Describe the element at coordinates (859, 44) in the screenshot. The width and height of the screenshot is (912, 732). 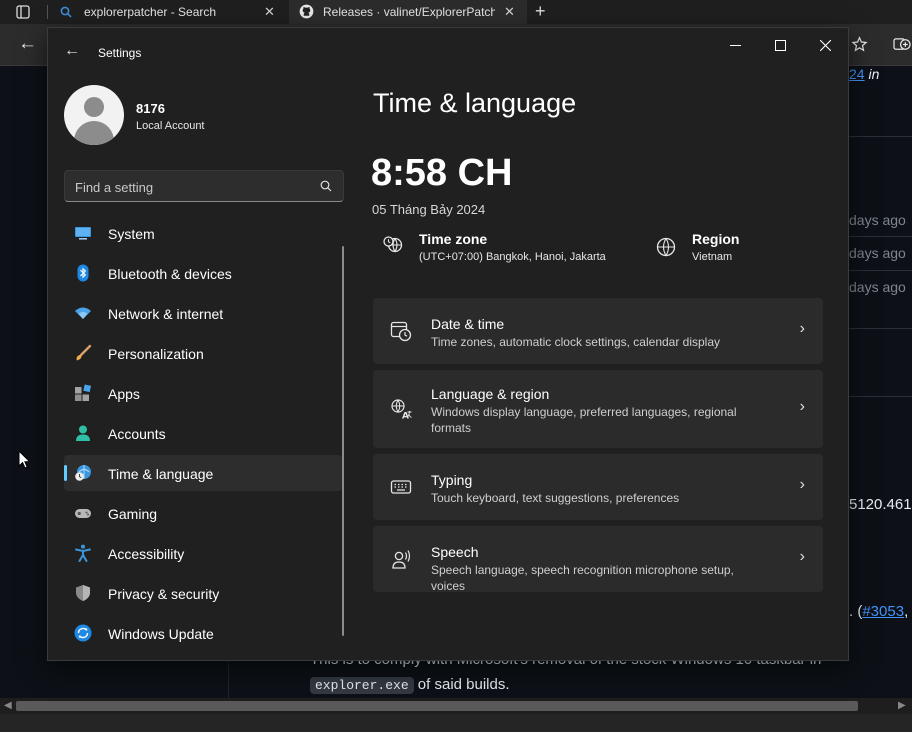
I see `favorites-icon` at that location.